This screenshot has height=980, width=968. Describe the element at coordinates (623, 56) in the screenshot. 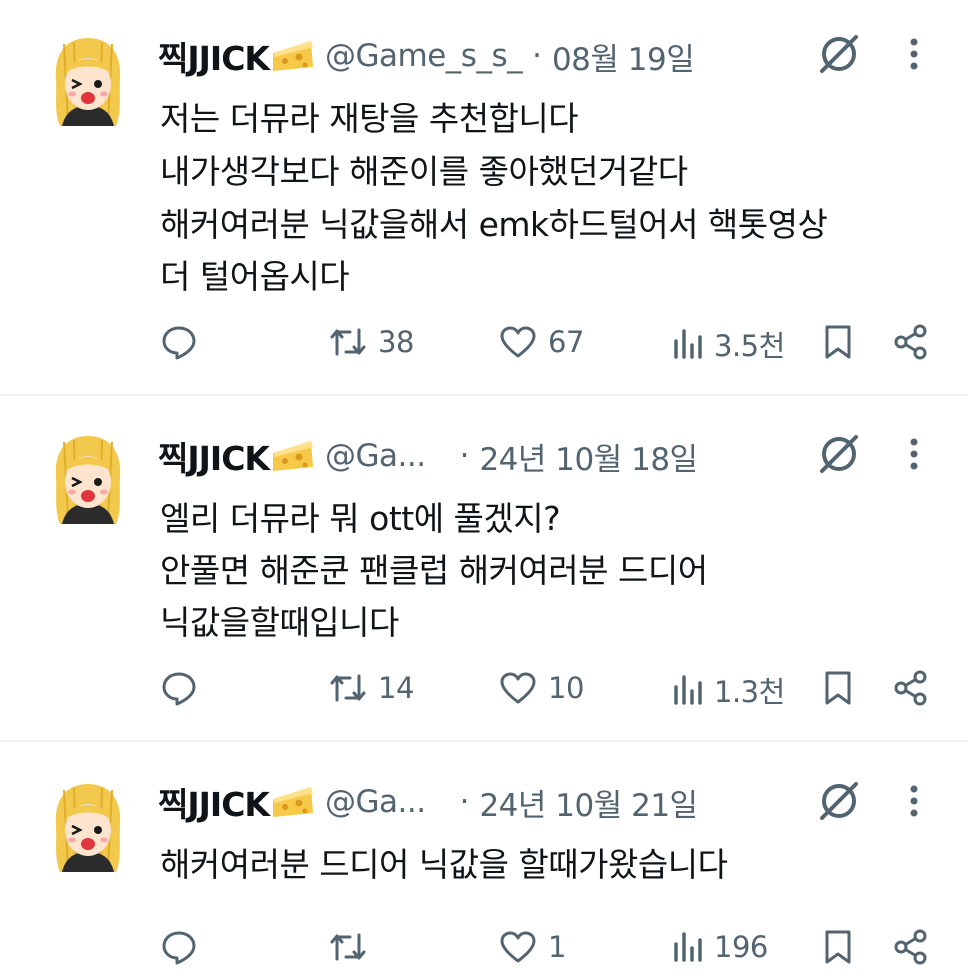

I see `timestamp: 08월 19일` at that location.